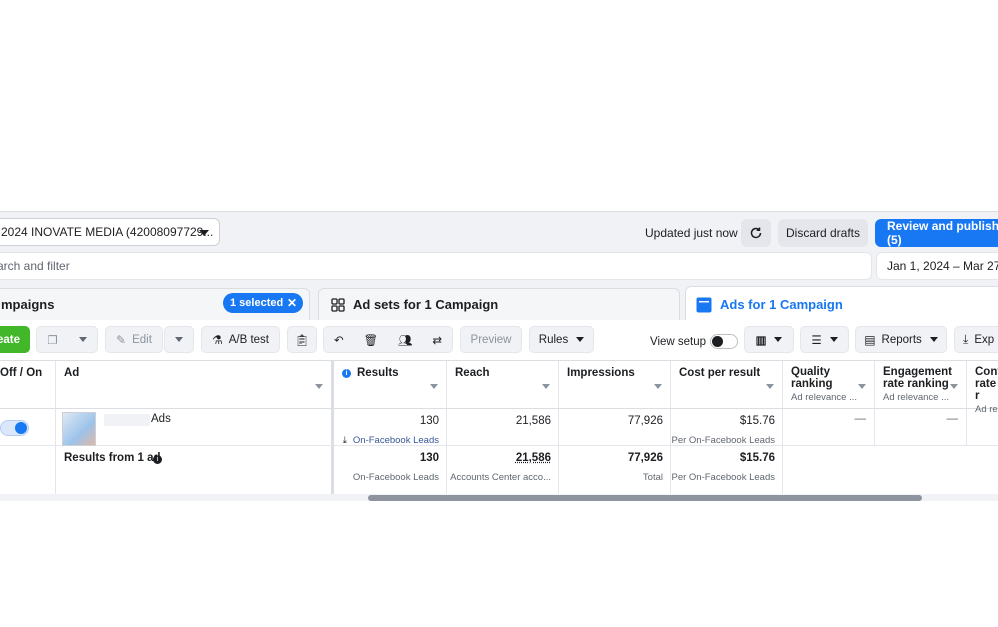 Image resolution: width=998 pixels, height=627 pixels. I want to click on summary-impressions-cell: 77,926 Total, so click(615, 470).